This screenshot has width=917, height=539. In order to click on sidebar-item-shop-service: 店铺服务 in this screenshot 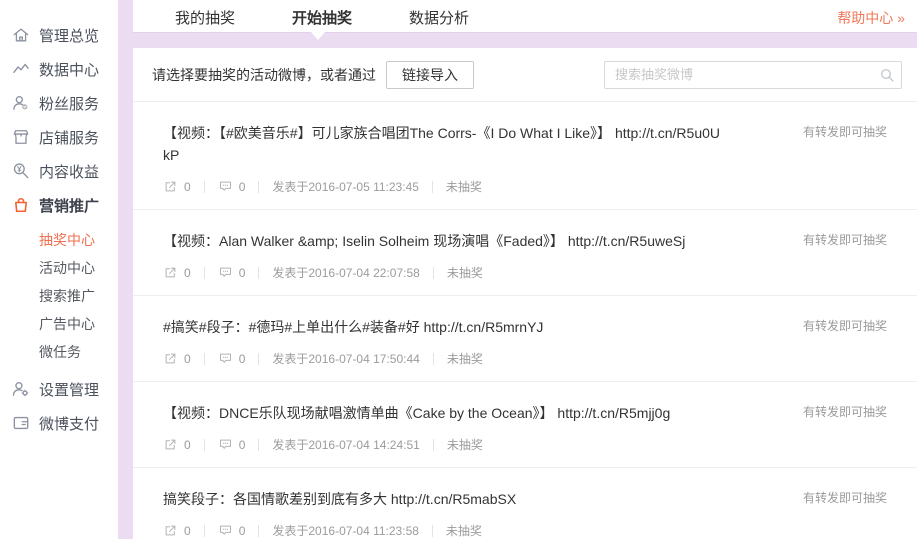, I will do `click(59, 137)`.